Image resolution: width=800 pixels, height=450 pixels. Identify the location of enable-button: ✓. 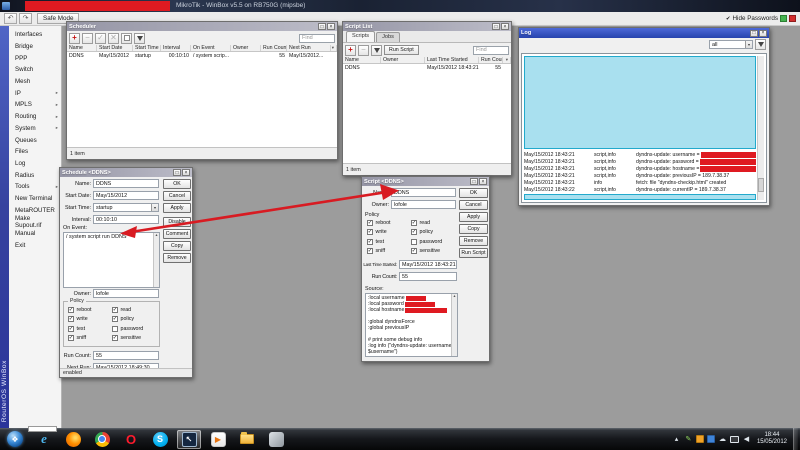
(100, 38).